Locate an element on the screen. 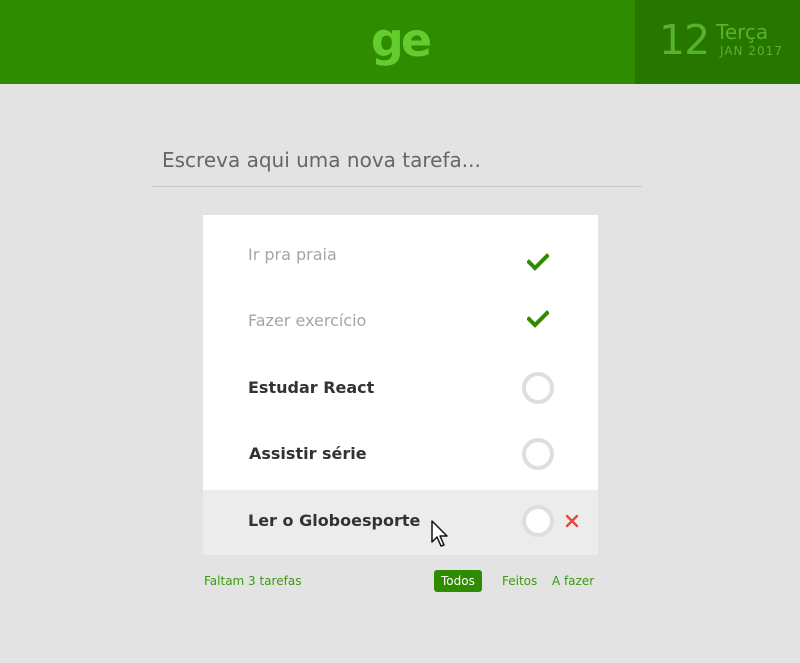  new-task-field is located at coordinates (397, 161).